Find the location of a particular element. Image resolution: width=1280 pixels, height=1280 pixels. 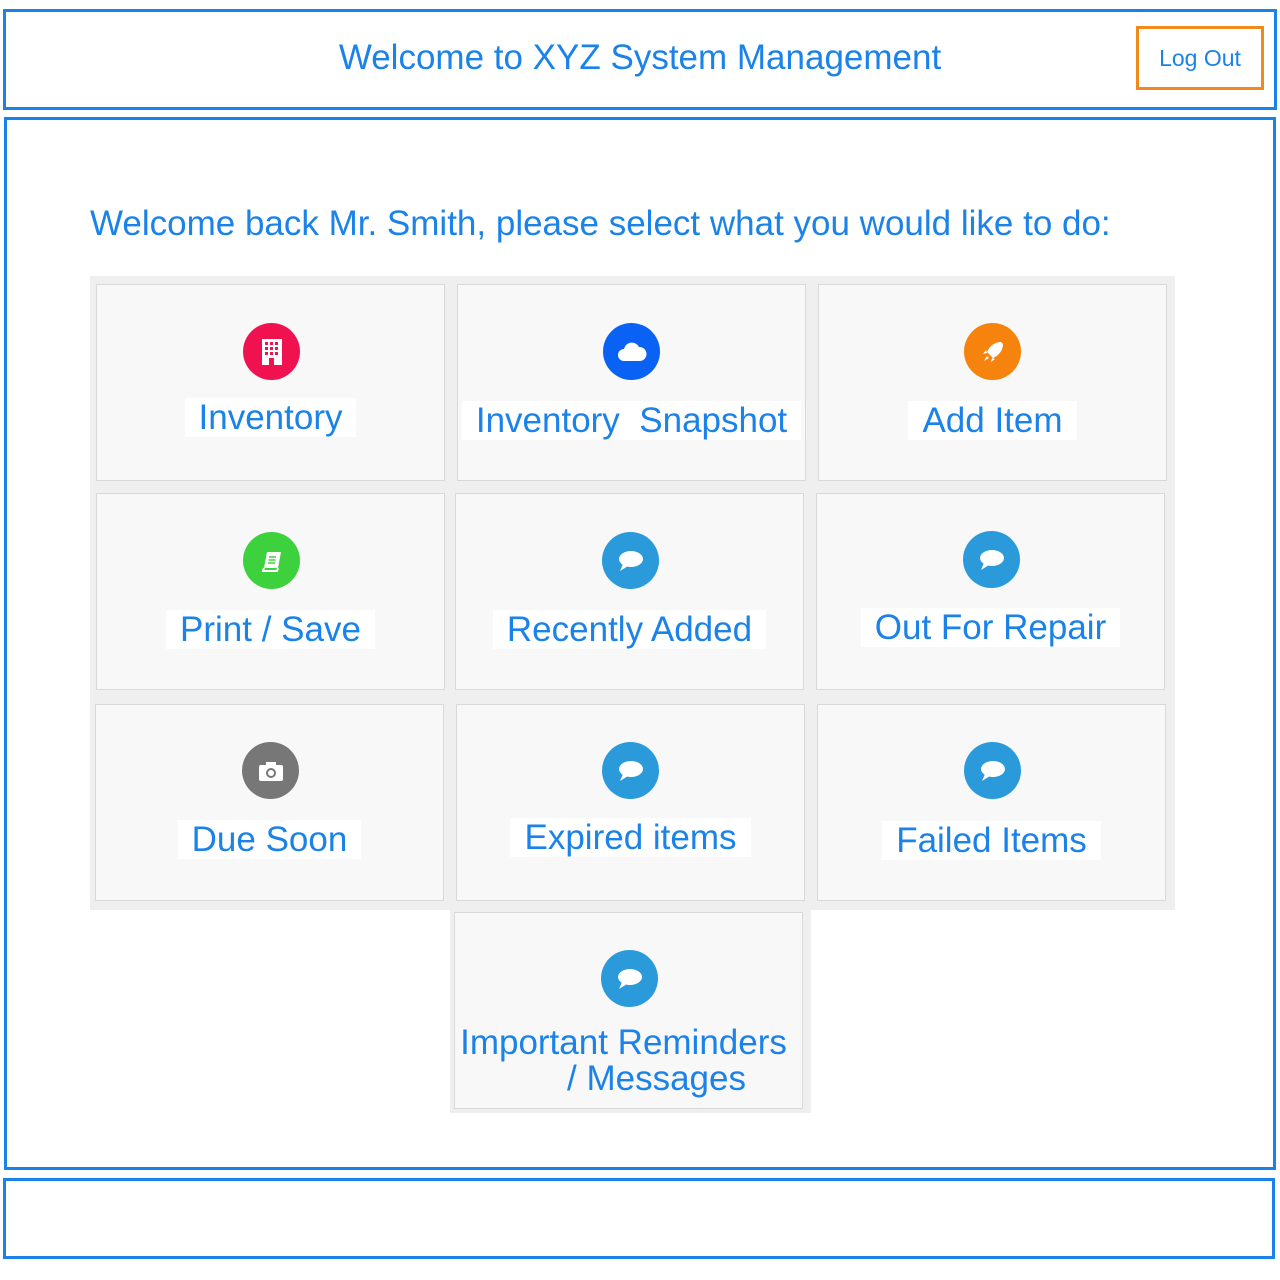

tile-label-line2: / Messages is located at coordinates (656, 1078).